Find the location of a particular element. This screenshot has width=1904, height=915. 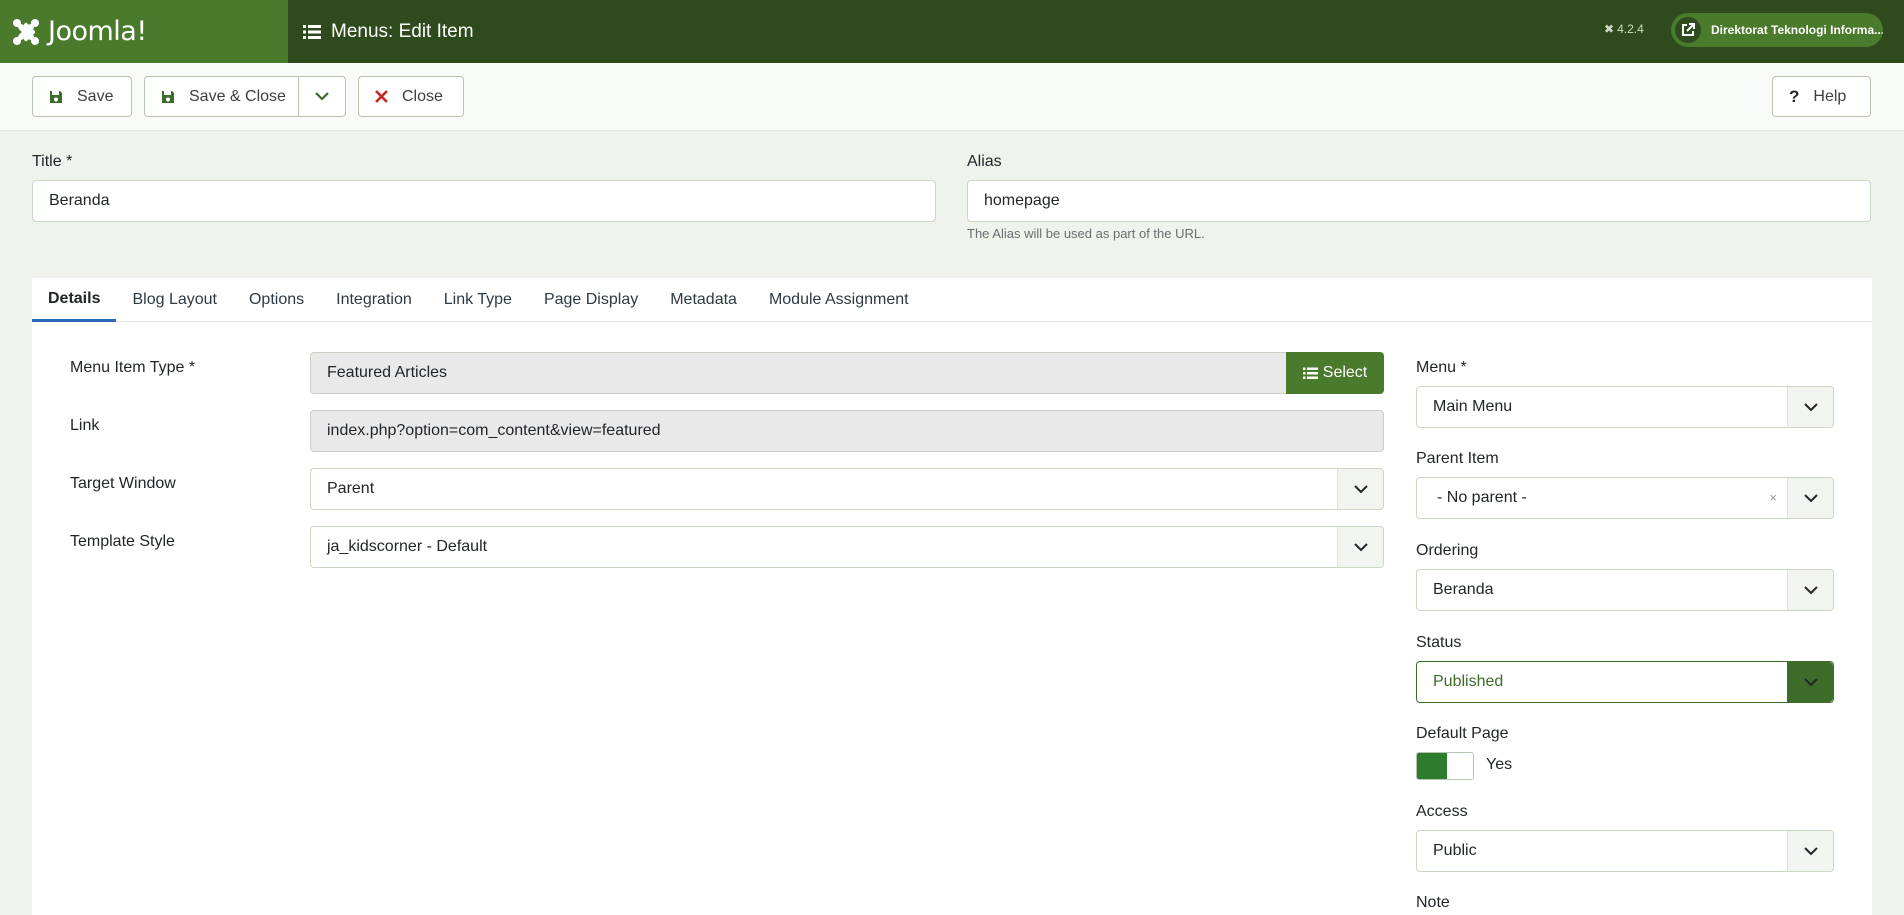

version-text: 4.2.4 is located at coordinates (1630, 29).